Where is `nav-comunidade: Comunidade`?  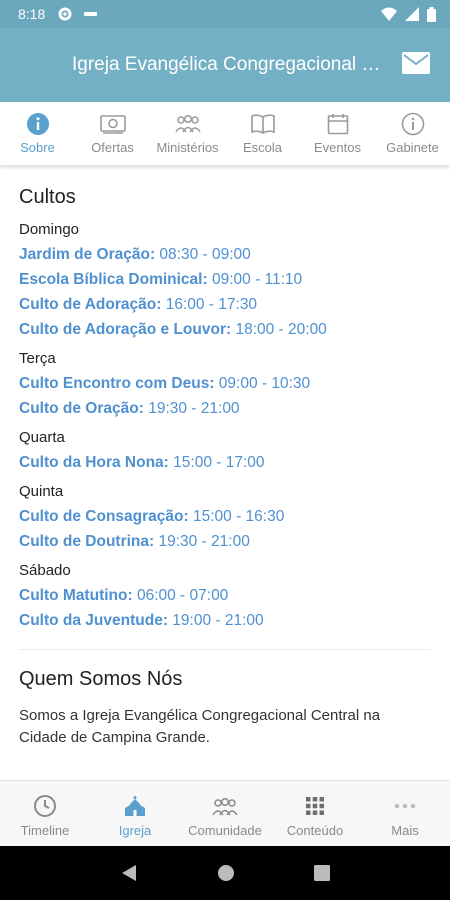
nav-comunidade: Comunidade is located at coordinates (225, 813).